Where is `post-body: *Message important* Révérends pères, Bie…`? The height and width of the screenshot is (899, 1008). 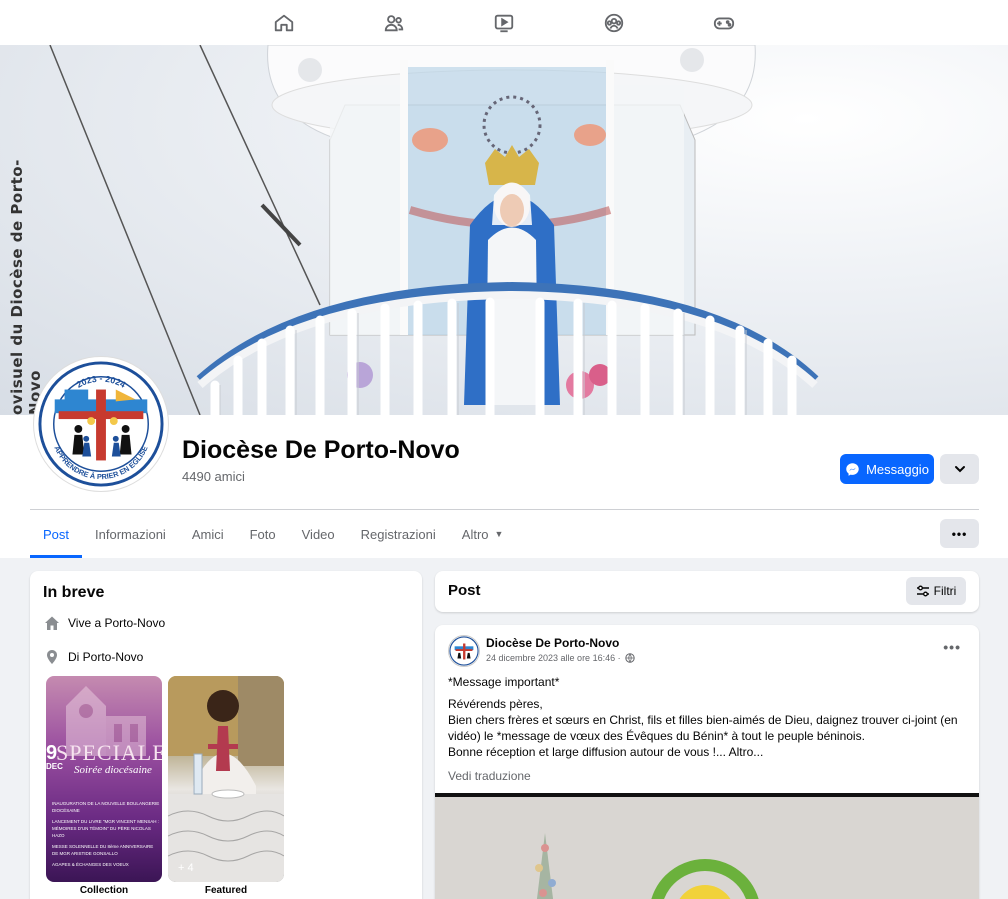
post-body: *Message important* Révérends pères, Bie… is located at coordinates (708, 717).